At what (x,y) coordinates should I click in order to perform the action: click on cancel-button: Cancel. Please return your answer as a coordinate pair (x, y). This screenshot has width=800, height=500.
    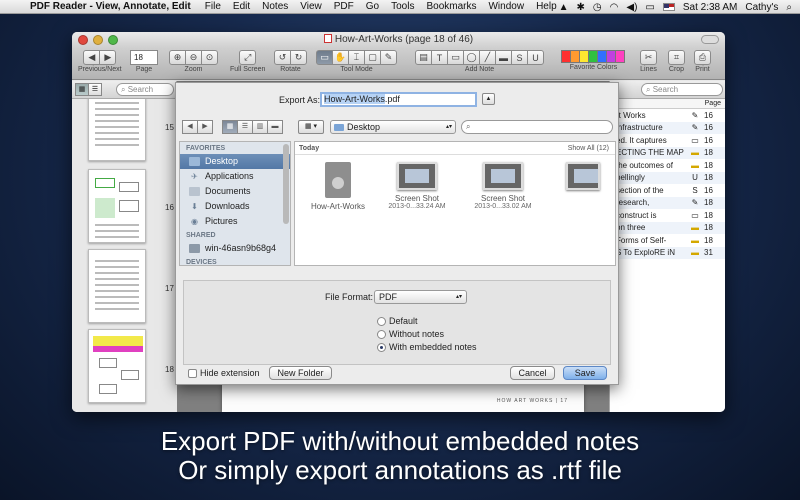
    Looking at the image, I should click on (532, 373).